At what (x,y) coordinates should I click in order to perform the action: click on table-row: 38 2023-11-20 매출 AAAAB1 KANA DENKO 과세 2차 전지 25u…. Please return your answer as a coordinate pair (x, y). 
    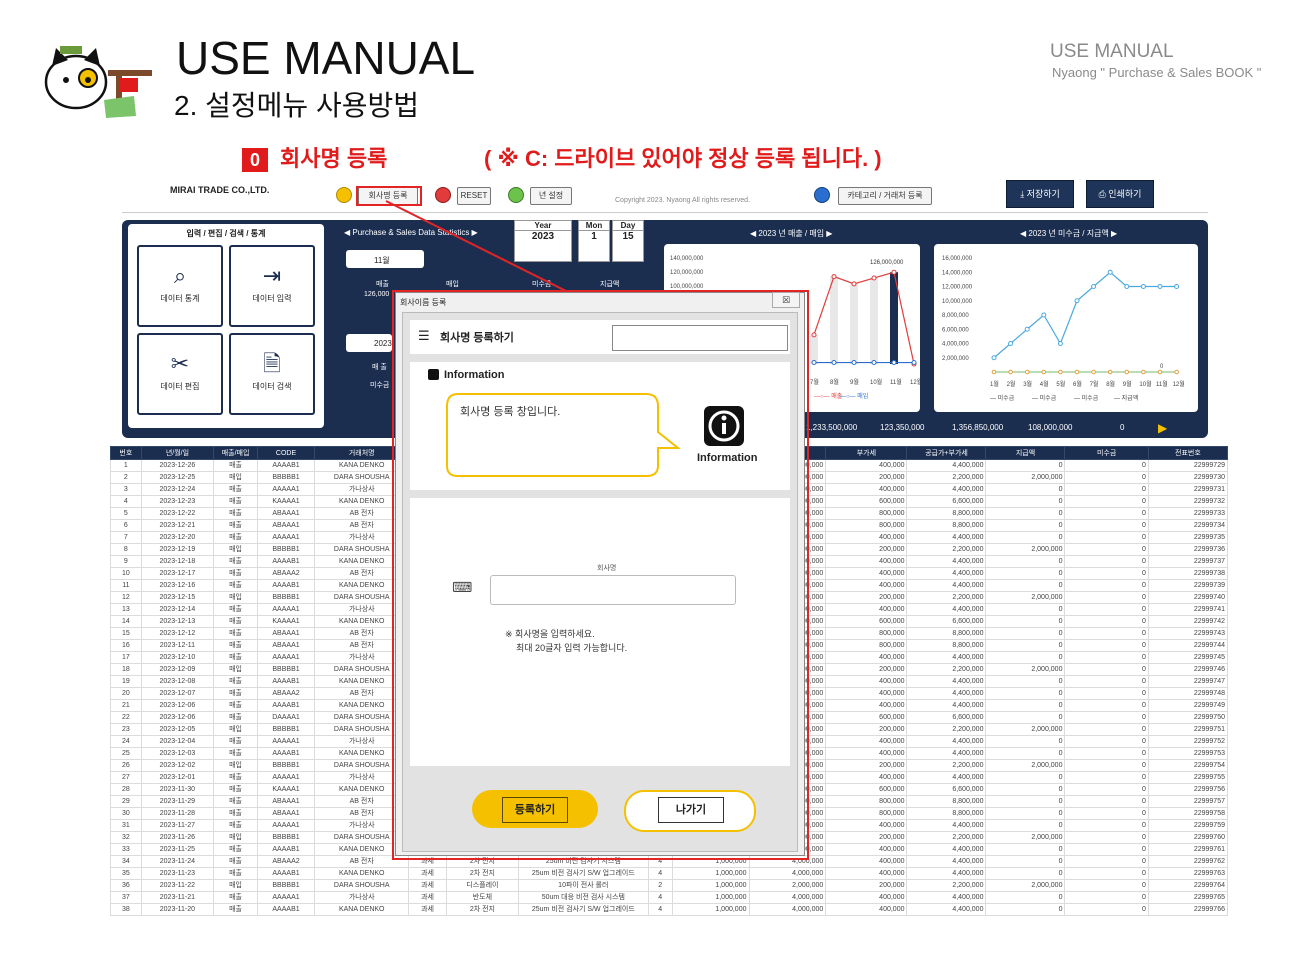
    Looking at the image, I should click on (669, 909).